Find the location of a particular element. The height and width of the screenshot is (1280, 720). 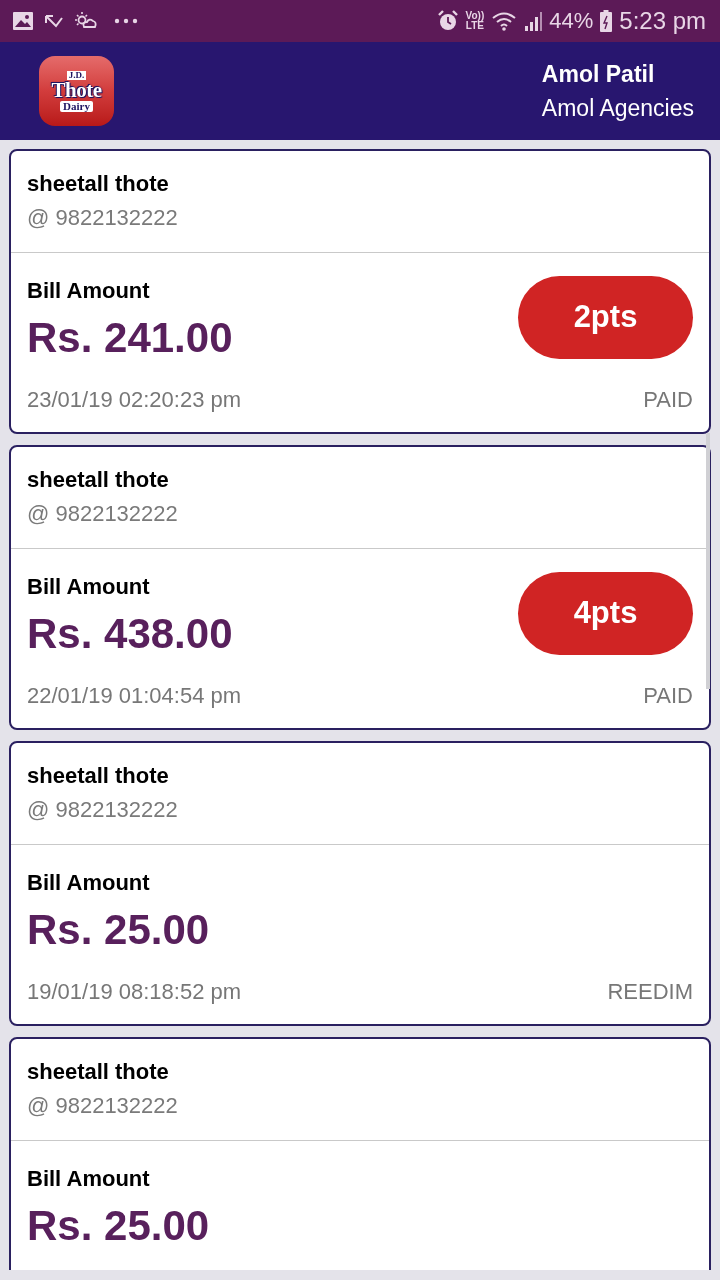

logo-initials: J.D. is located at coordinates (76, 75).